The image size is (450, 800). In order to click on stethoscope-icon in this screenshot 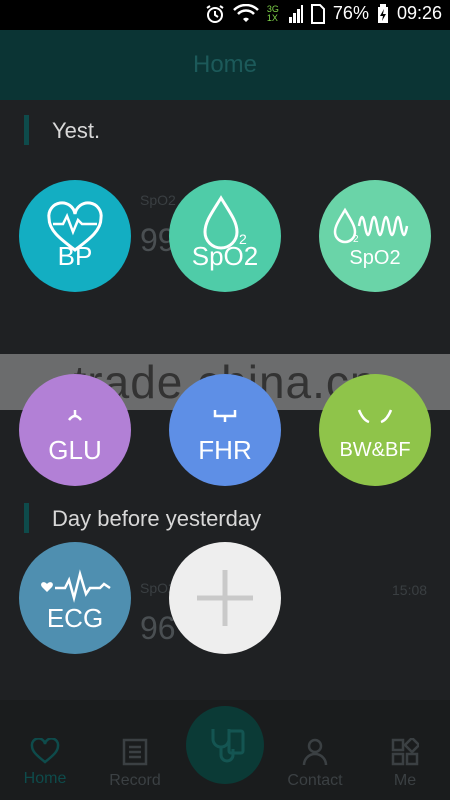, I will do `click(228, 746)`.